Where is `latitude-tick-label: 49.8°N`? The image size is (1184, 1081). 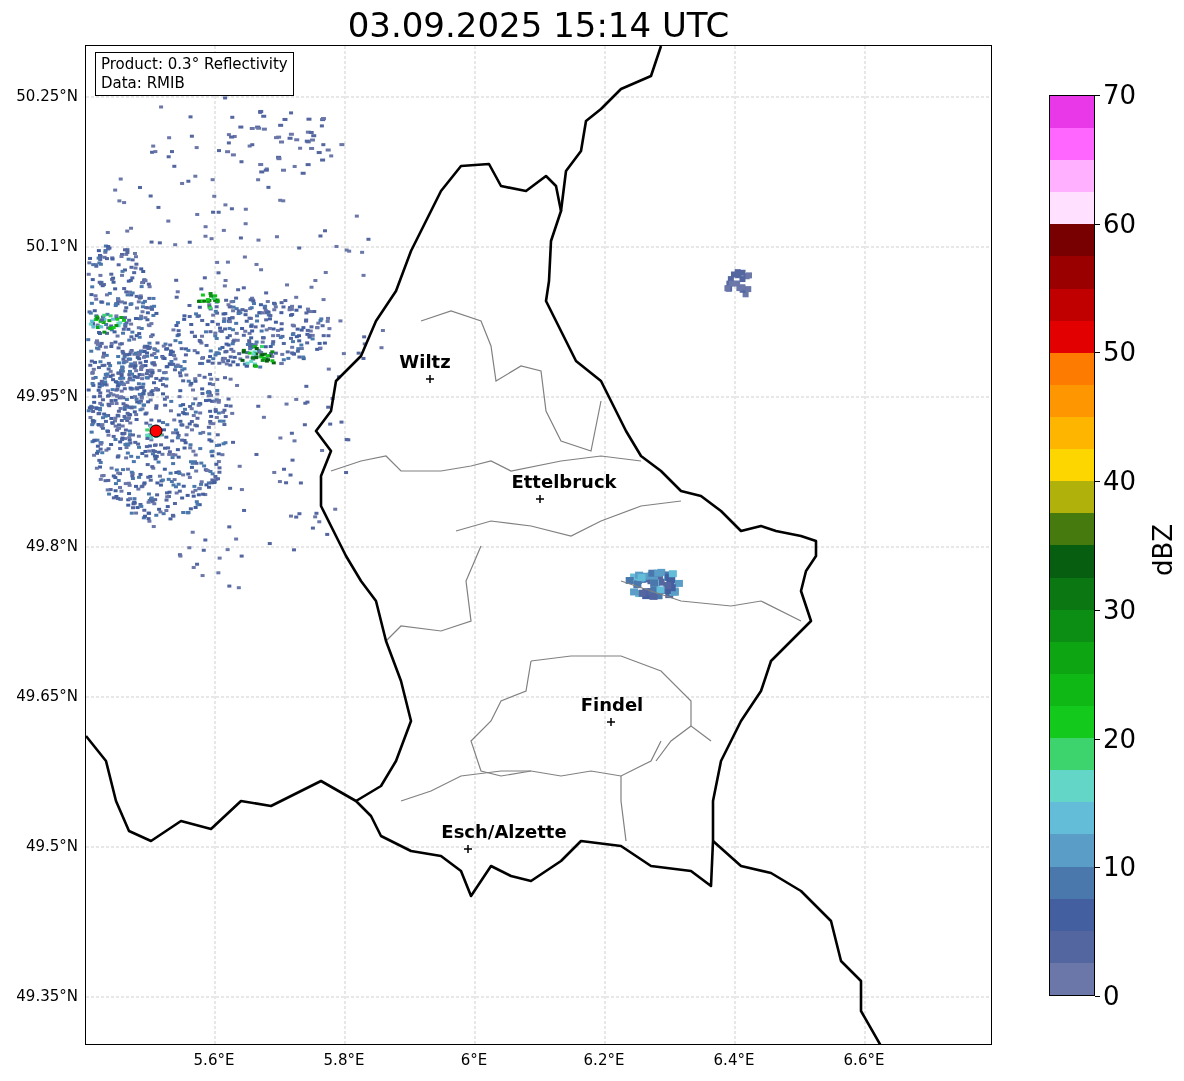 latitude-tick-label: 49.8°N is located at coordinates (51, 546).